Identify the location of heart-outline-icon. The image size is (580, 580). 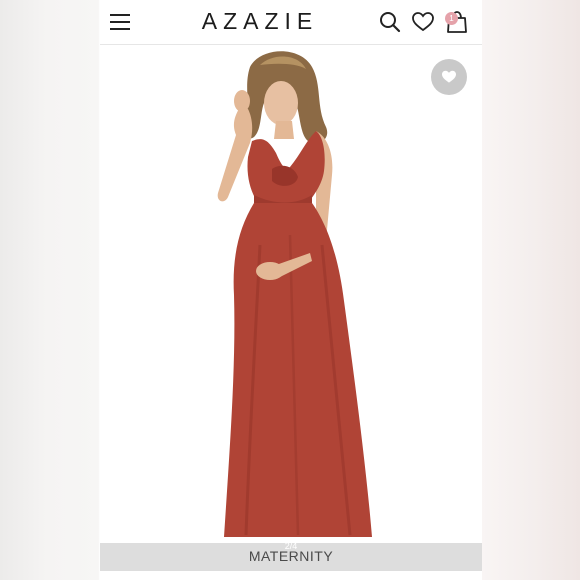
(423, 22).